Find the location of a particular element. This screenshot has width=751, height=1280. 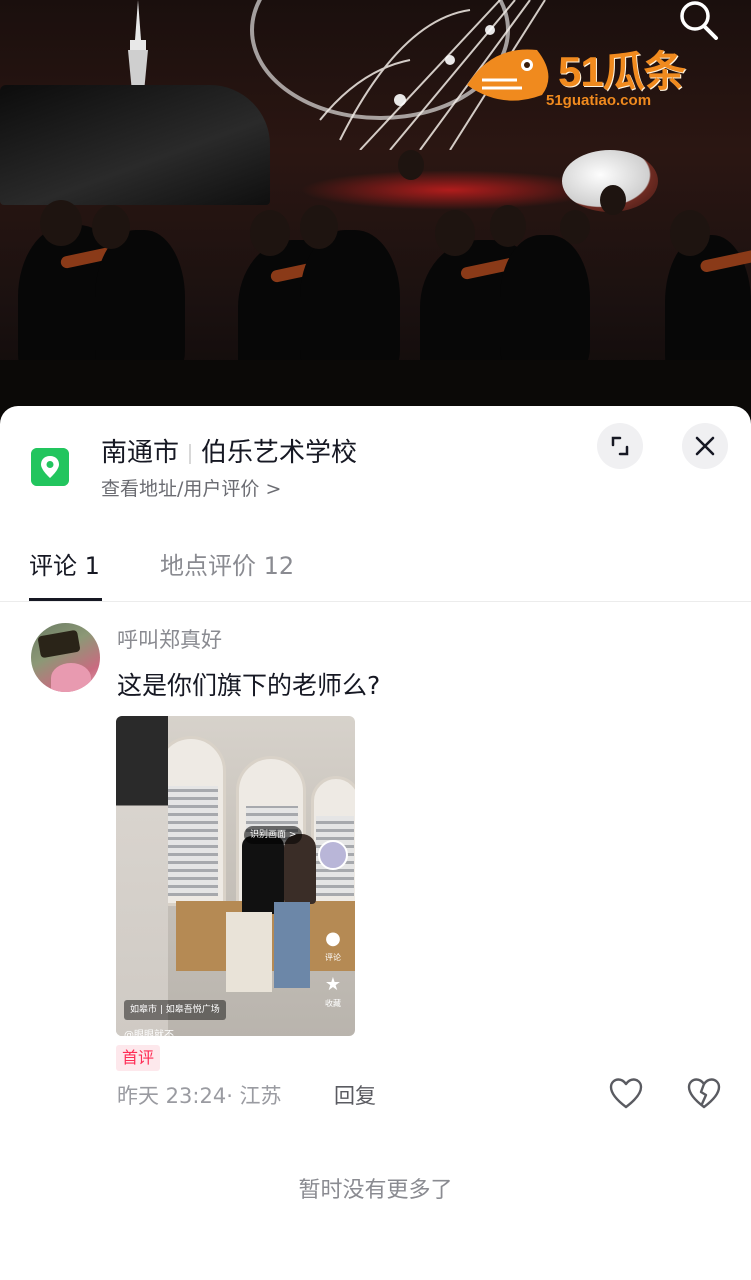

tower-decoration is located at coordinates (138, 46).